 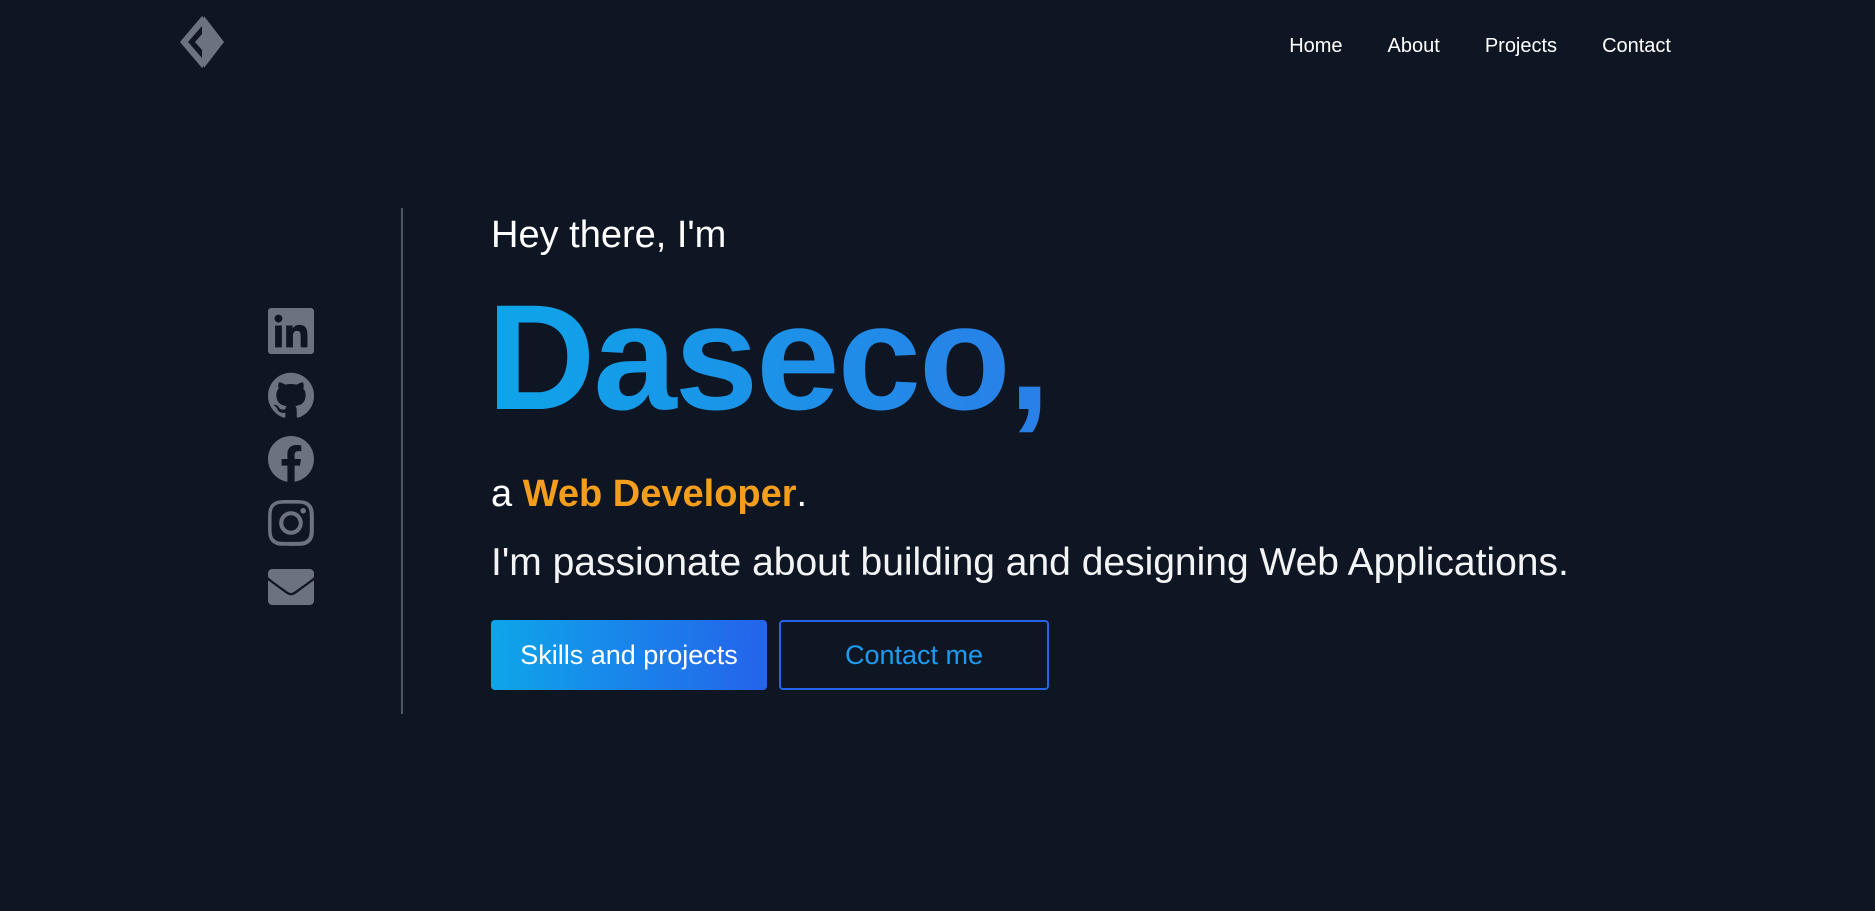 I want to click on contact-me-button: Contact me, so click(x=914, y=655).